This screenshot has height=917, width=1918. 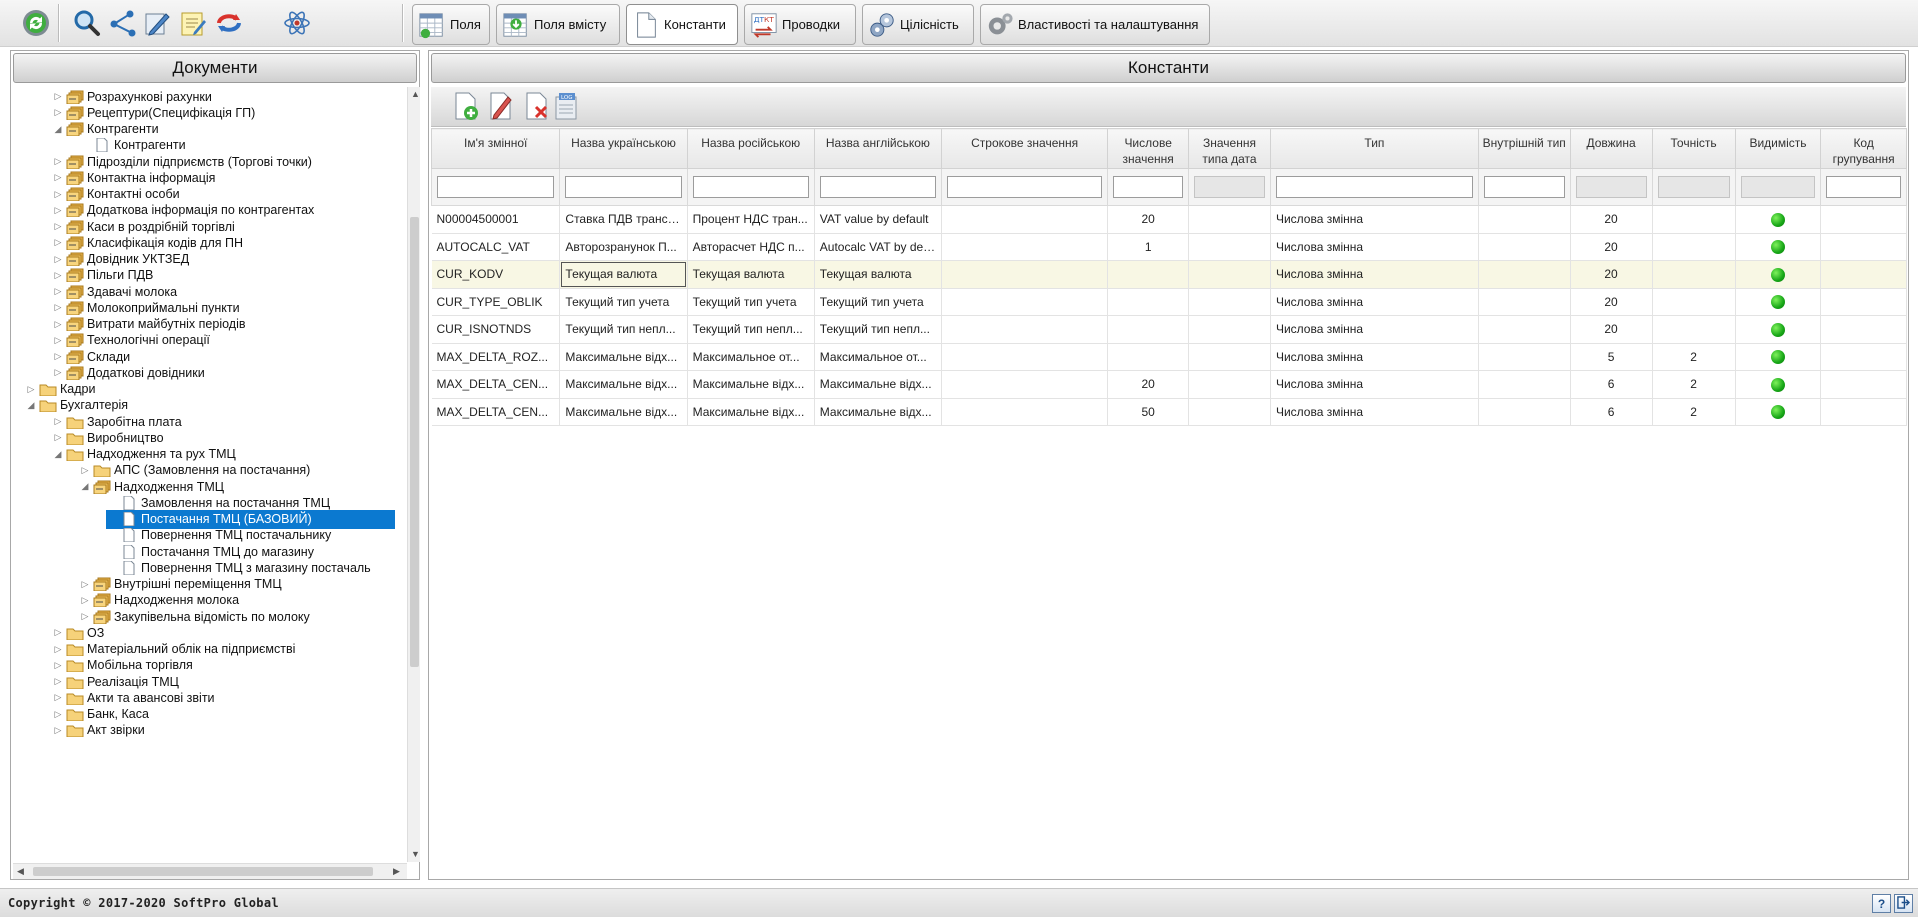 I want to click on column-header: Код групування, so click(x=1863, y=148).